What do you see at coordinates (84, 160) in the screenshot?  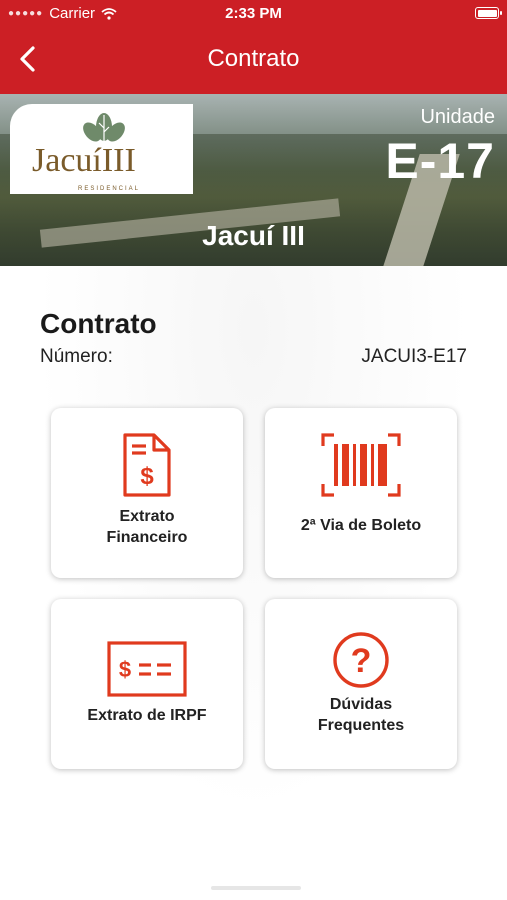 I see `logo-text: JacuíIII` at bounding box center [84, 160].